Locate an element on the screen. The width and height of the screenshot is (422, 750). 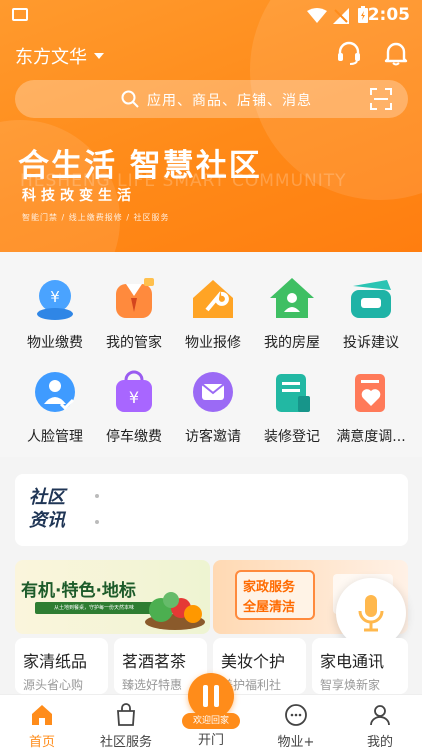
house-icon is located at coordinates (292, 299).